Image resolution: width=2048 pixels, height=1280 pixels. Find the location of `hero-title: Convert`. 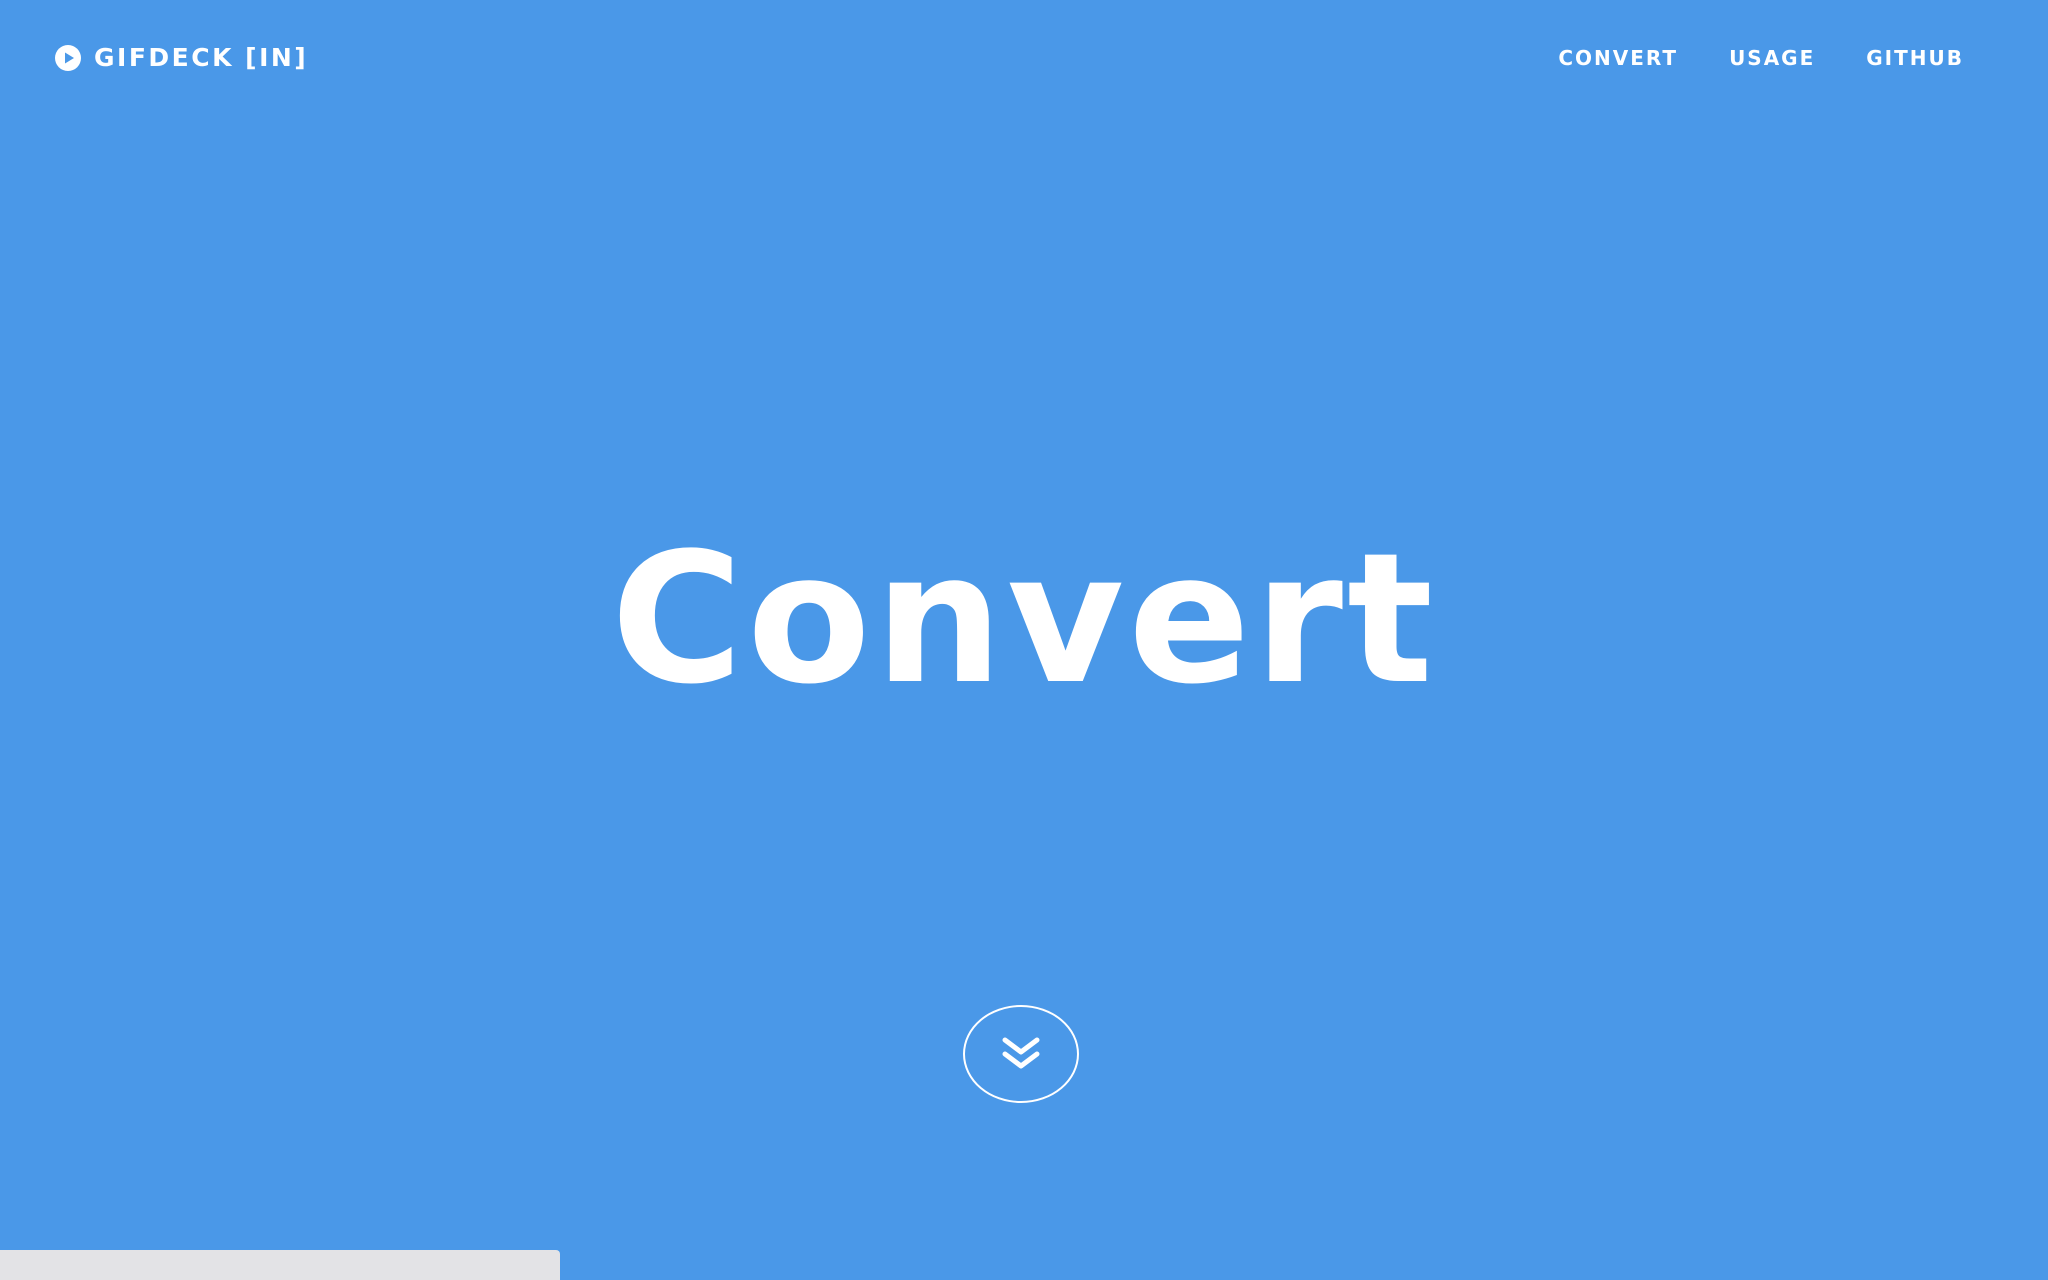

hero-title: Convert is located at coordinates (1024, 619).